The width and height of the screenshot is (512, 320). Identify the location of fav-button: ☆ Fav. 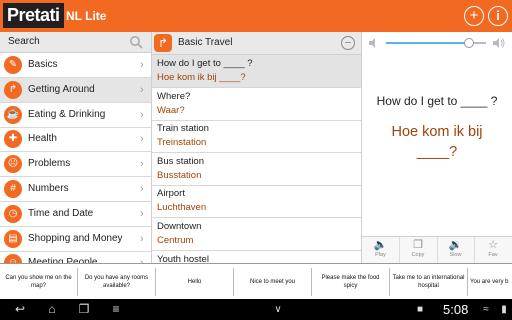
(493, 250).